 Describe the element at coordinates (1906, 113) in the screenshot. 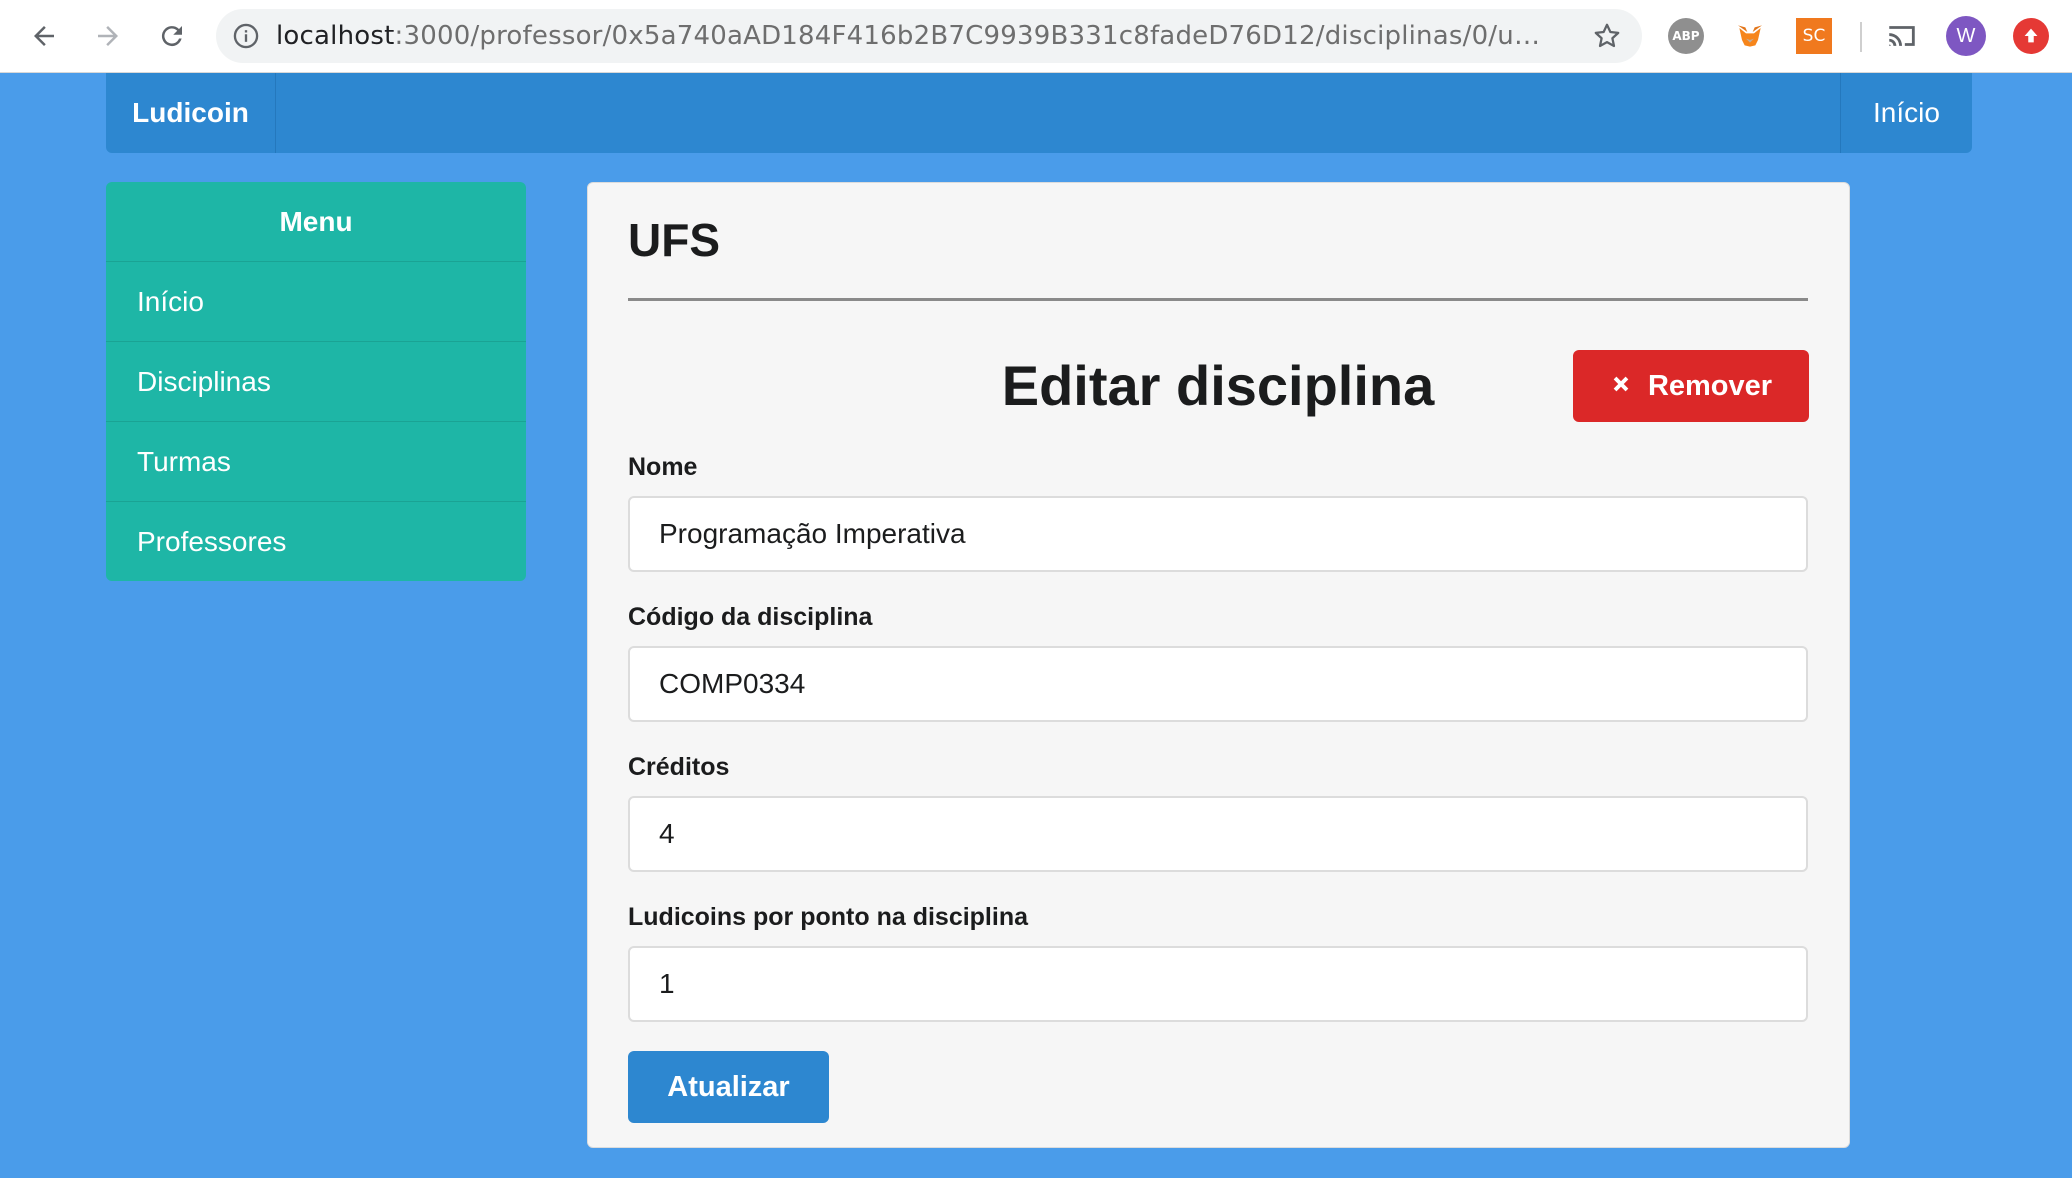

I see `nav-home-link: Início` at that location.